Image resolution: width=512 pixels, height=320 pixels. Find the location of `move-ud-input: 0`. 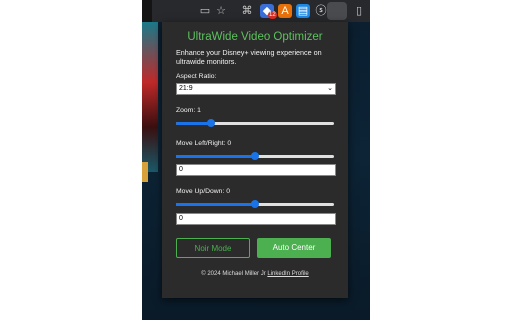

move-ud-input: 0 is located at coordinates (256, 219).